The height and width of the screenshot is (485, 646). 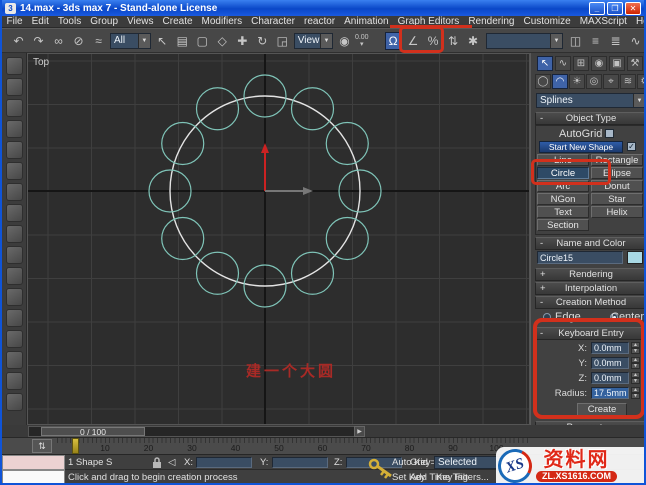 I want to click on spinner-snap-toggle-icon: ⇅, so click(x=453, y=41).